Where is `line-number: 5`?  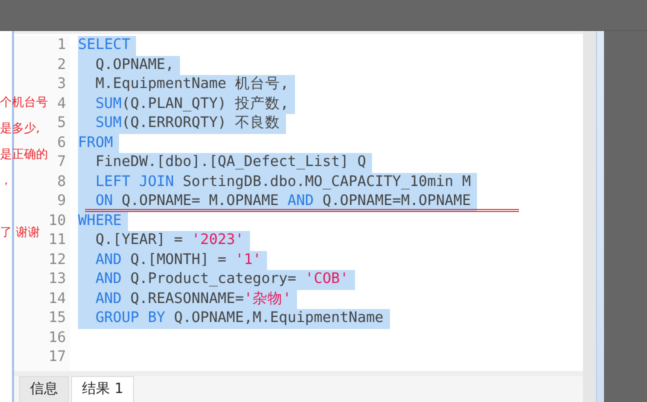
line-number: 5 is located at coordinates (61, 123).